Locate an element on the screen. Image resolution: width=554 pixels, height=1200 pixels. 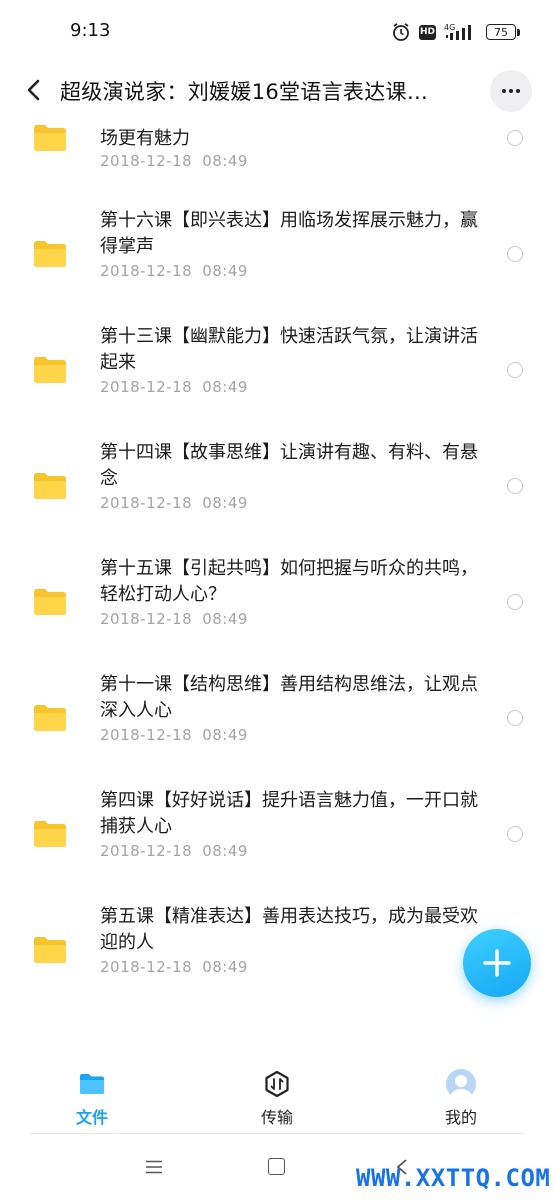
file-name: 第十六课【即兴表达】用临场发挥展示魅力，赢得掌声 is located at coordinates (289, 233).